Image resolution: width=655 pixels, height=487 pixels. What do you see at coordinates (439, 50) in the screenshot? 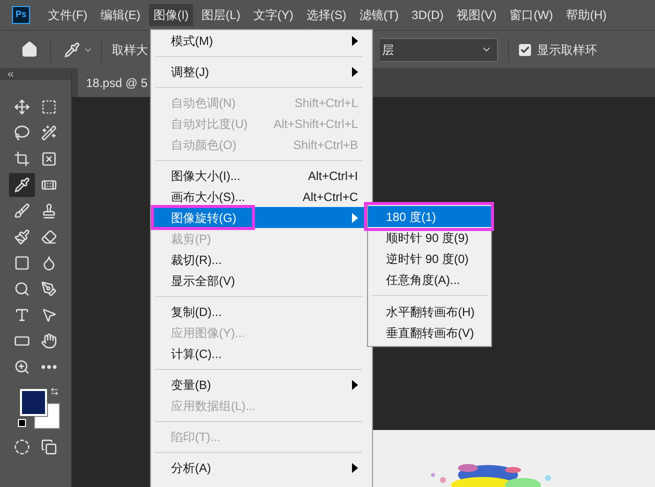
I see `sample-dropdown: 层` at bounding box center [439, 50].